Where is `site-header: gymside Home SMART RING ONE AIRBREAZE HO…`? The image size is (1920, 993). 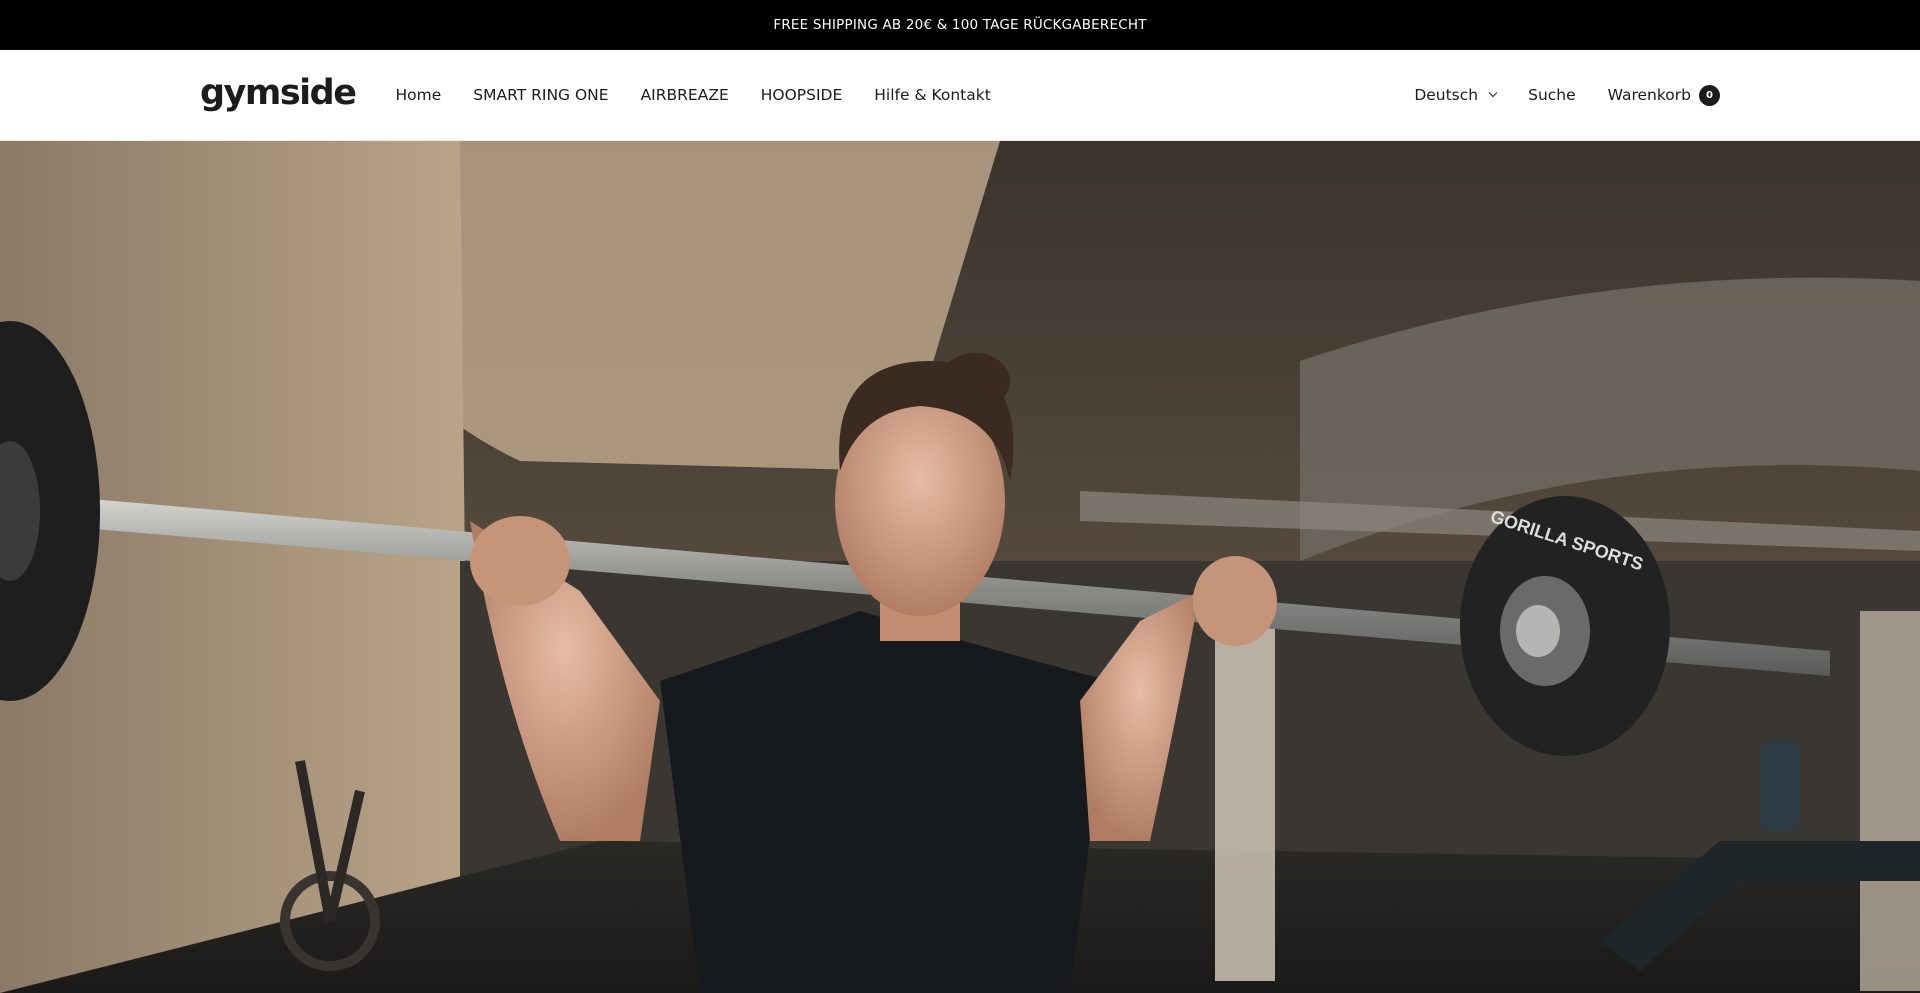
site-header: gymside Home SMART RING ONE AIRBREAZE HO… is located at coordinates (960, 95).